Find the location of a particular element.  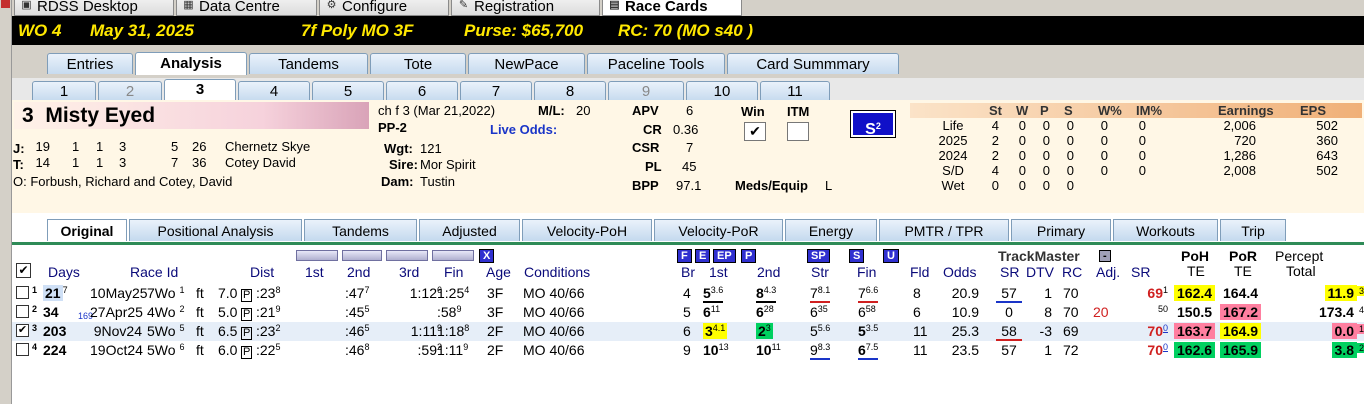

col-button-x: X is located at coordinates (487, 256).